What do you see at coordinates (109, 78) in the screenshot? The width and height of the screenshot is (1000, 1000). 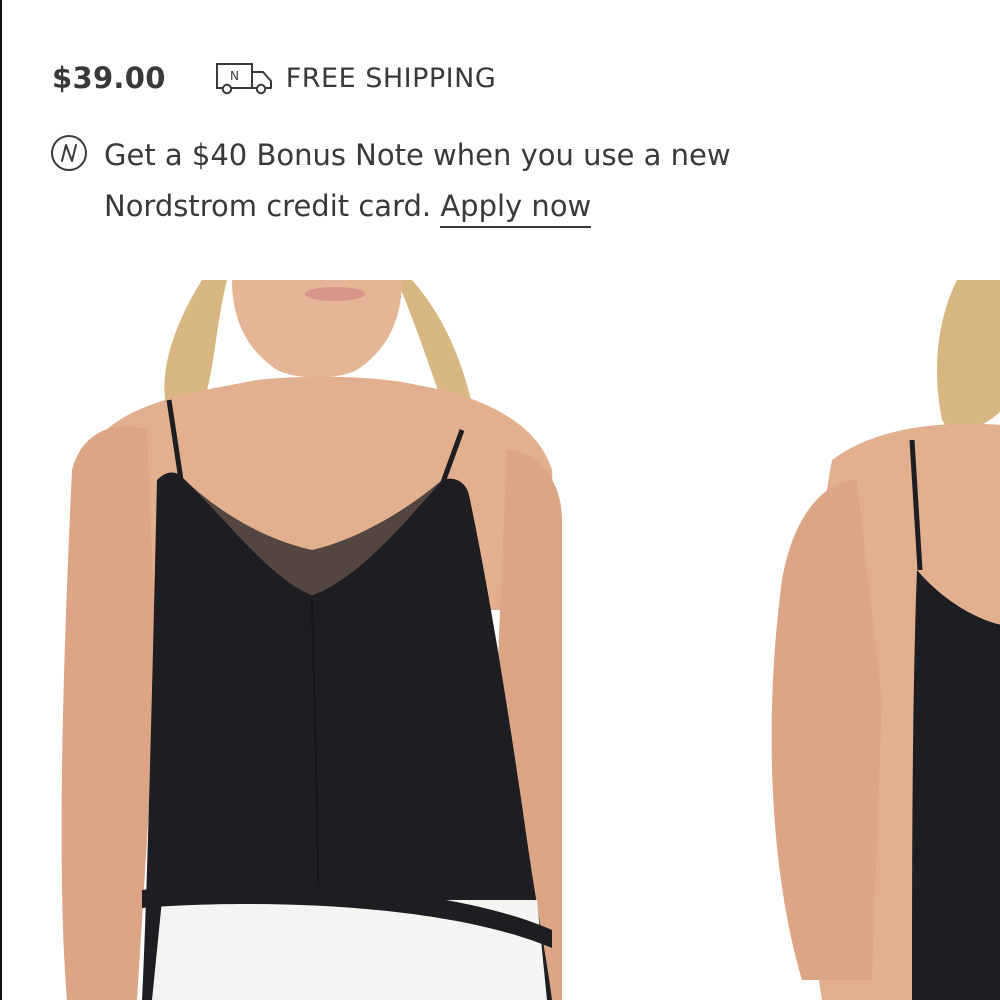 I see `product-price: $39.00` at bounding box center [109, 78].